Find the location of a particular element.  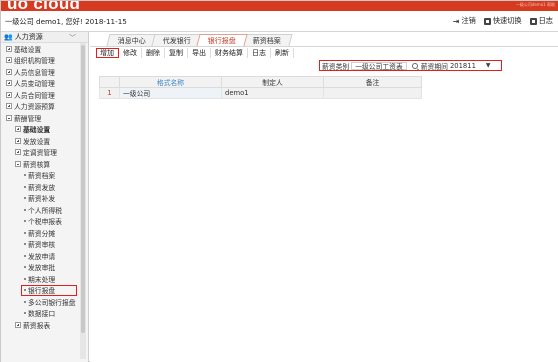

sidebar-item: 个税申报表 is located at coordinates (44, 222).